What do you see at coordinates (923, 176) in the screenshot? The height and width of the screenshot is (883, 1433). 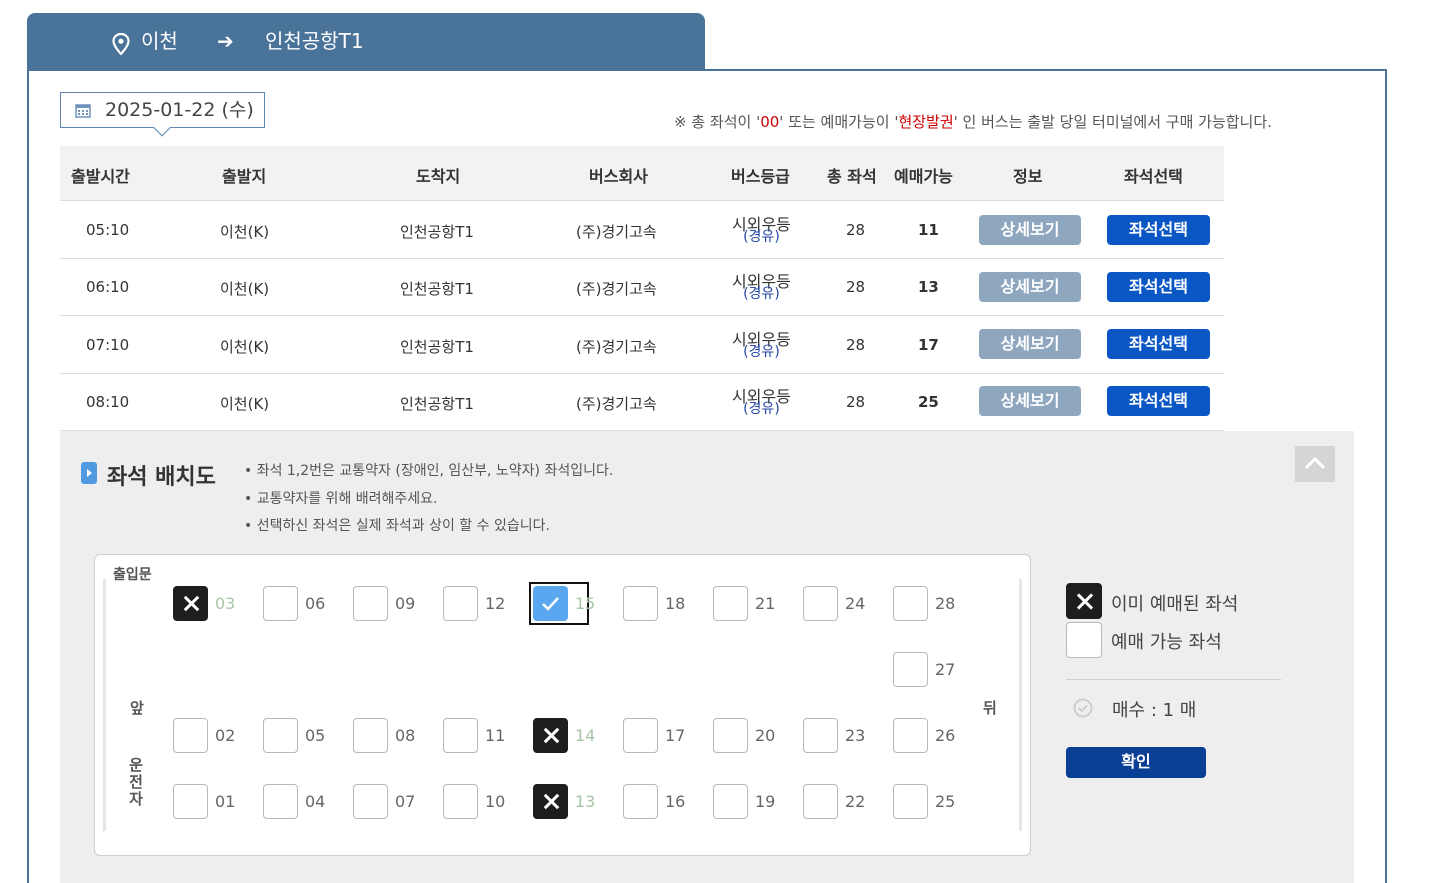 I see `header-available: 예매가능` at bounding box center [923, 176].